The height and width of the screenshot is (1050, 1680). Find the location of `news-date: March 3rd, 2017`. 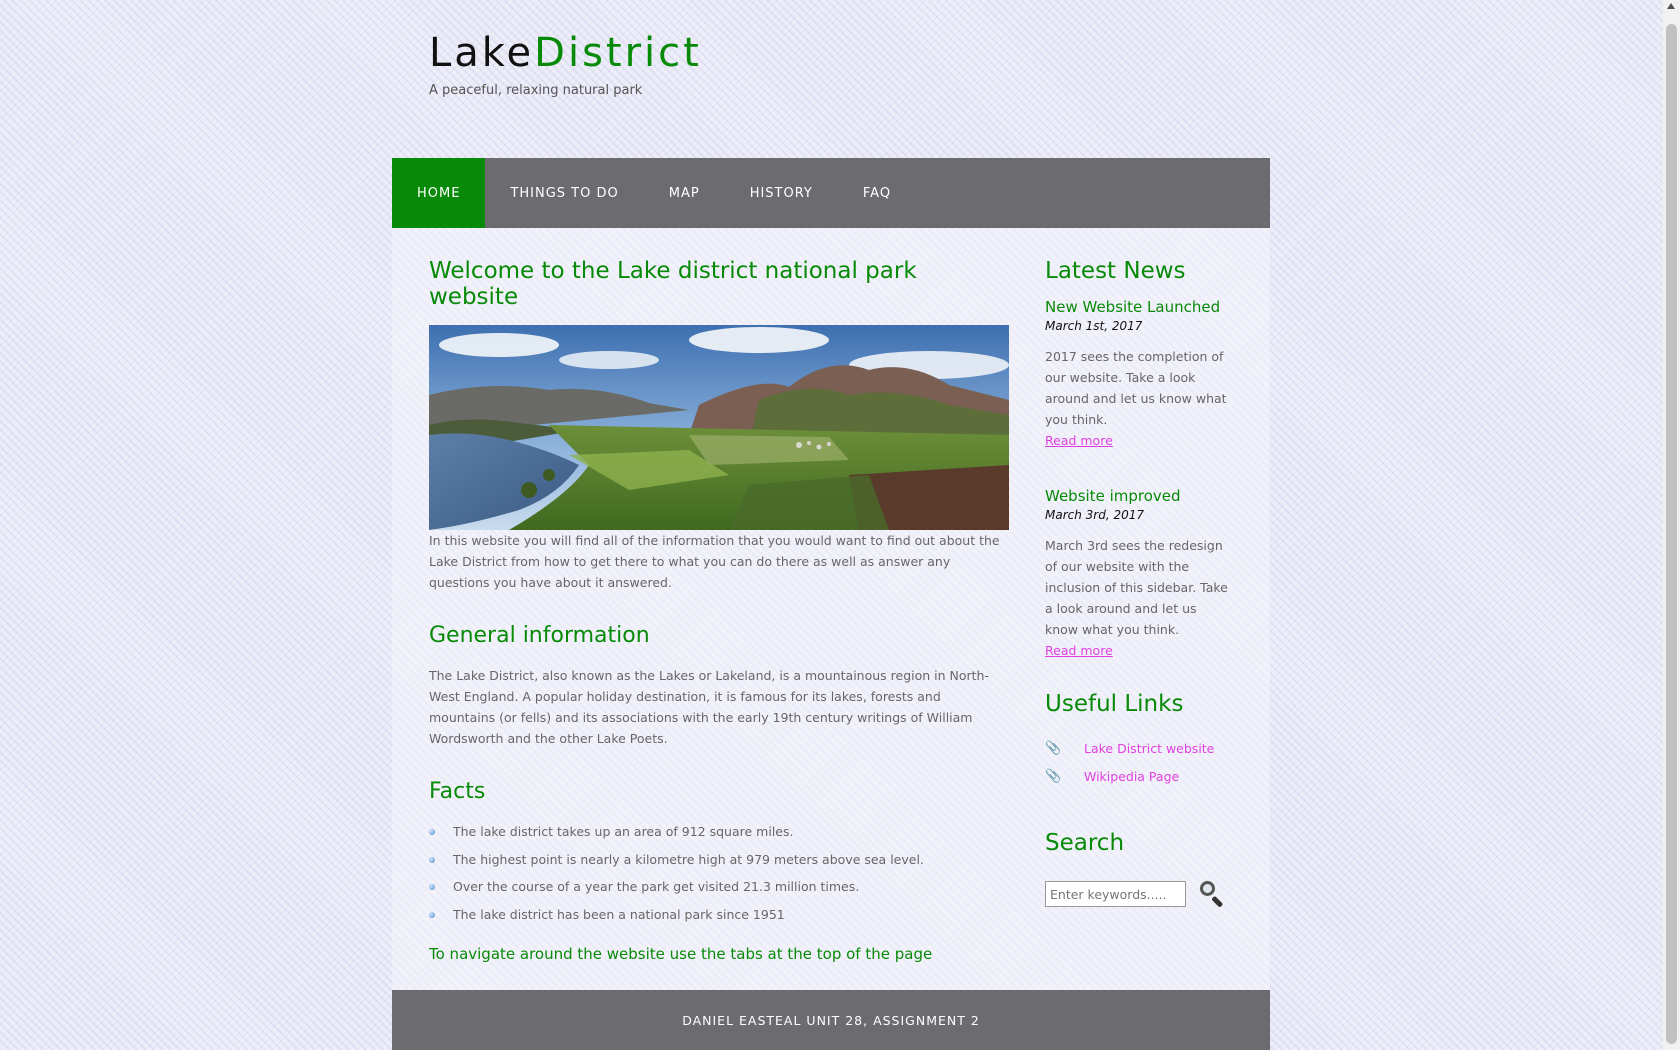

news-date: March 3rd, 2017 is located at coordinates (1095, 515).